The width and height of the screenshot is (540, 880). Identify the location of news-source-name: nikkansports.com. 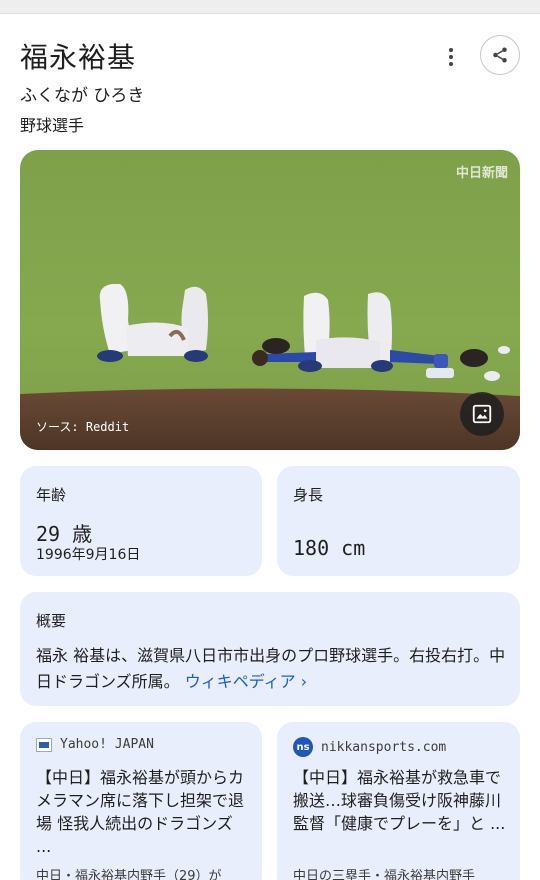
(384, 747).